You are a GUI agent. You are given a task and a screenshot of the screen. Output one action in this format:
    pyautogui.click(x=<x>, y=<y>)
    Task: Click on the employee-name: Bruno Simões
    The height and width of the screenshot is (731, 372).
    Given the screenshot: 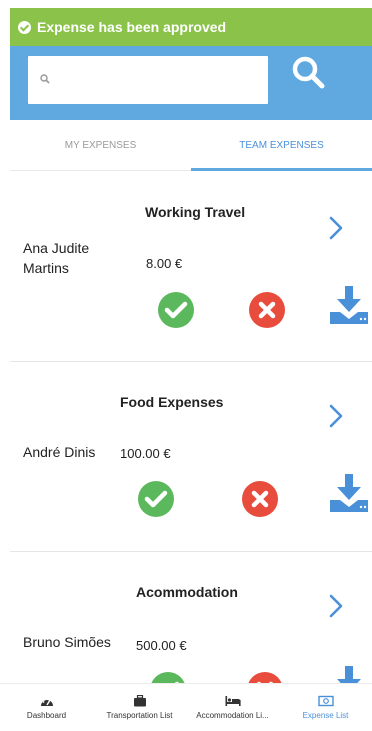 What is the action you would take?
    pyautogui.click(x=67, y=642)
    